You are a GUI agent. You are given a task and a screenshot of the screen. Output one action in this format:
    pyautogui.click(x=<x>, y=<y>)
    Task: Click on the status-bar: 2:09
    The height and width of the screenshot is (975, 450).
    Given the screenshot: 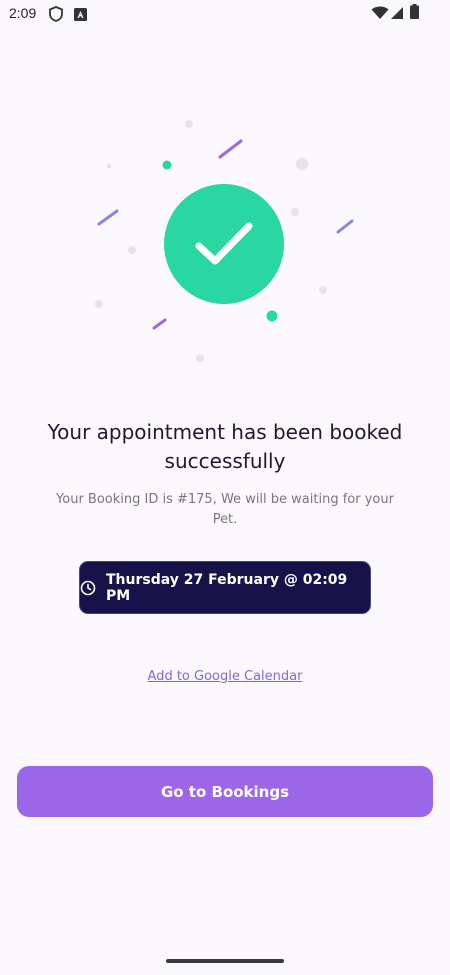 What is the action you would take?
    pyautogui.click(x=225, y=14)
    